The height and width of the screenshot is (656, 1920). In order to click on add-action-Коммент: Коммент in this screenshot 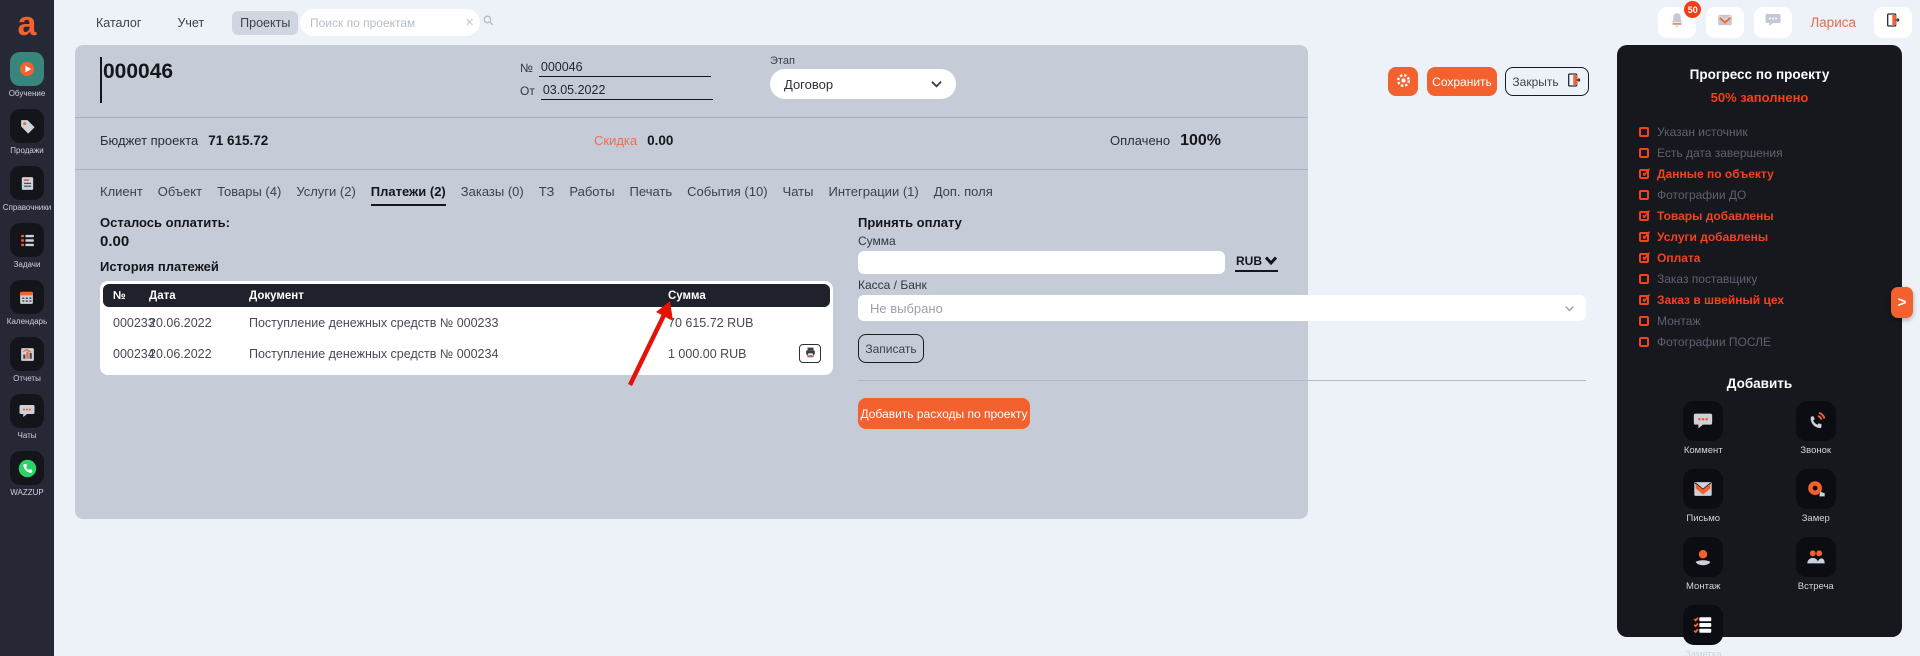, I will do `click(1703, 428)`.